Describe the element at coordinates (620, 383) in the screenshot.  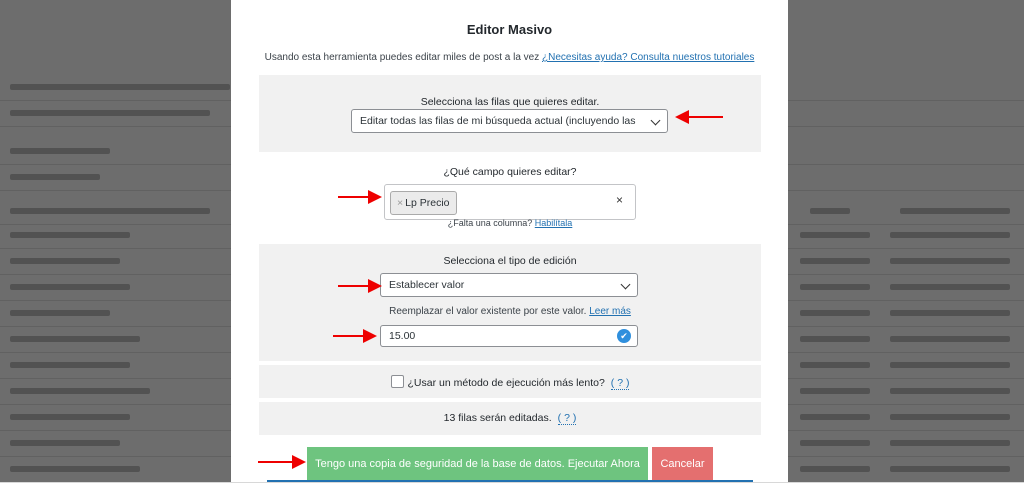
I see `slow-method-help-link: ( ? )` at that location.